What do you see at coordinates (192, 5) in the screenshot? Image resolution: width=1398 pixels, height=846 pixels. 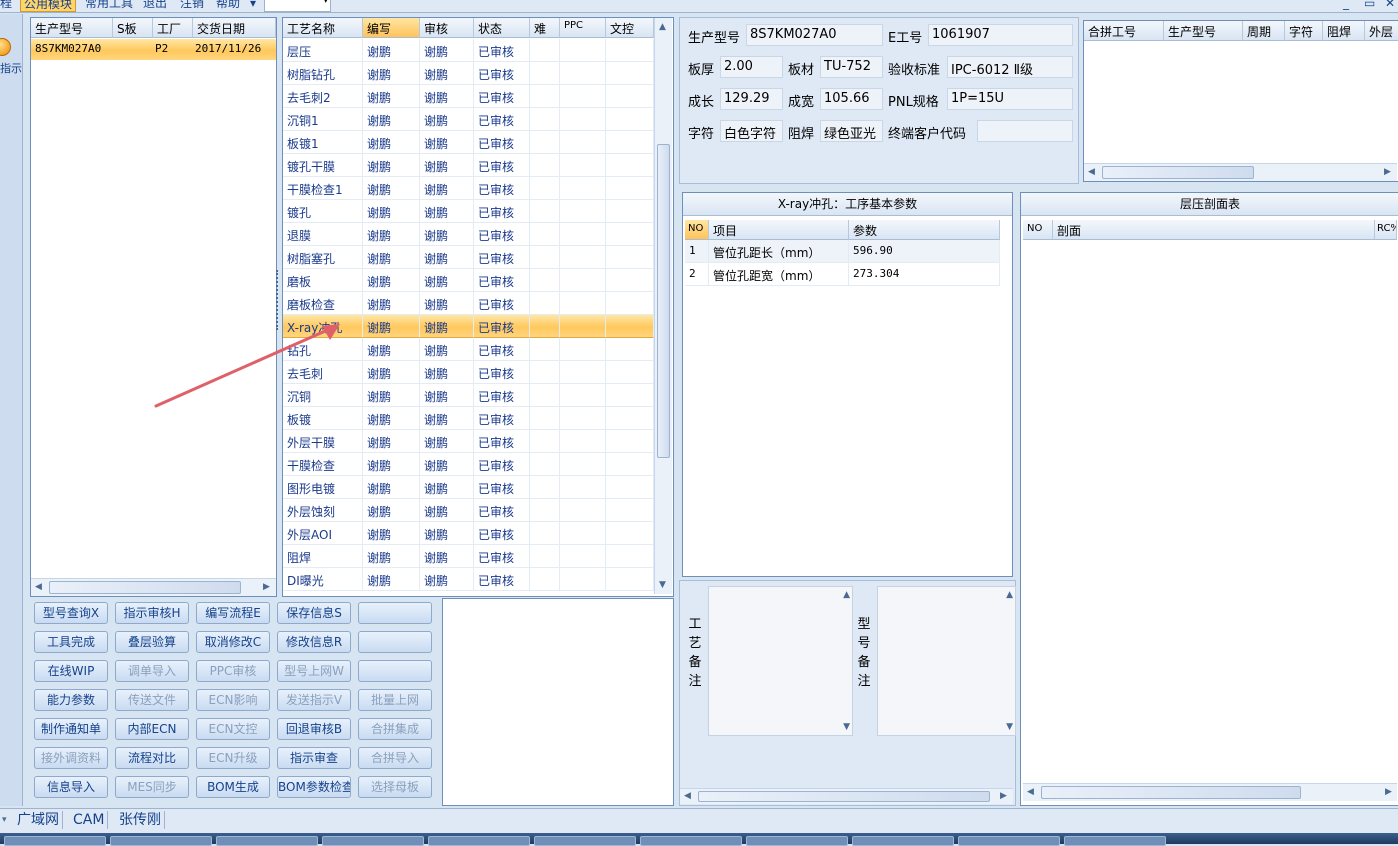 I see `menu-item-logout: 注销` at bounding box center [192, 5].